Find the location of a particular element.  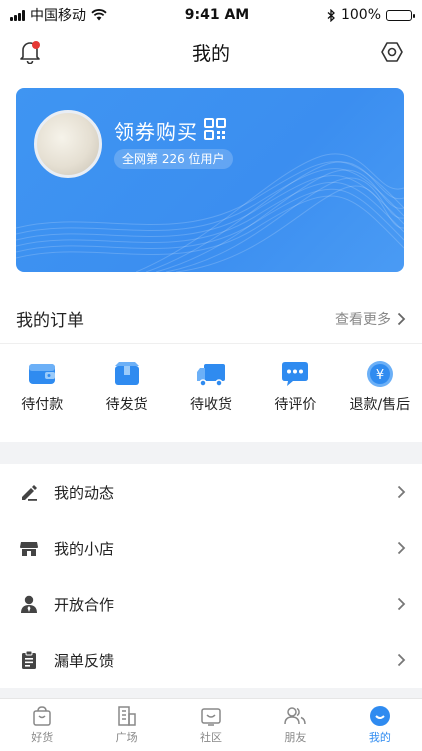

order-label: 待发货 is located at coordinates (126, 405).